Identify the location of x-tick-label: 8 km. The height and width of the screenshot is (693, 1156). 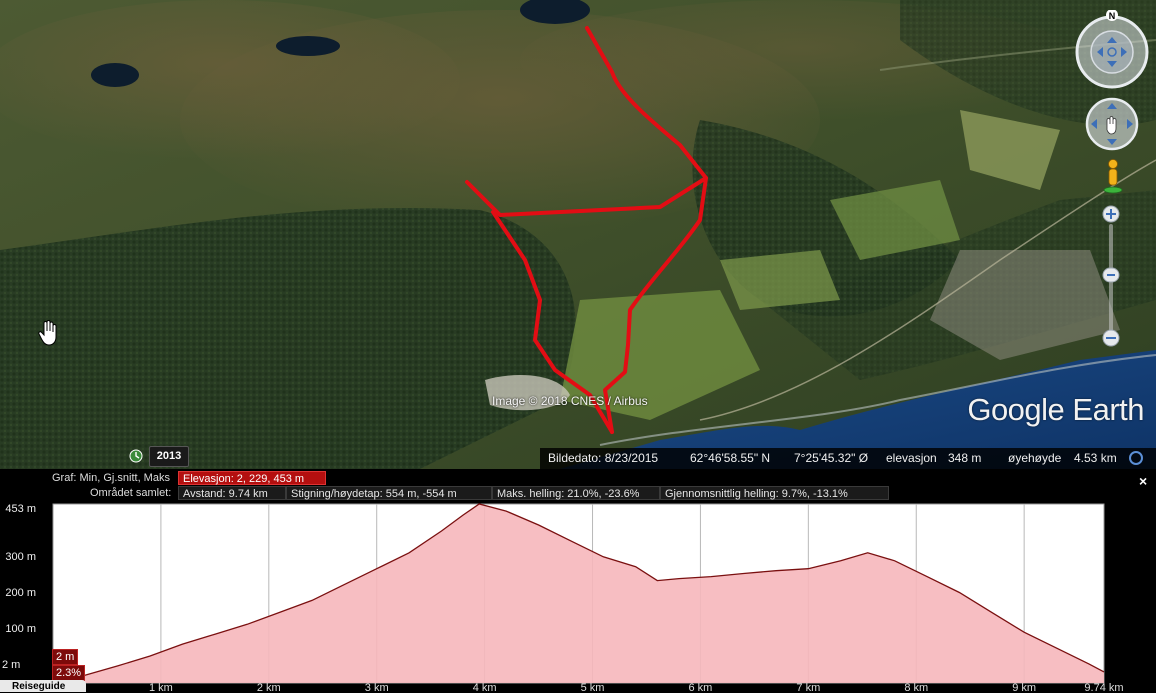
(916, 687).